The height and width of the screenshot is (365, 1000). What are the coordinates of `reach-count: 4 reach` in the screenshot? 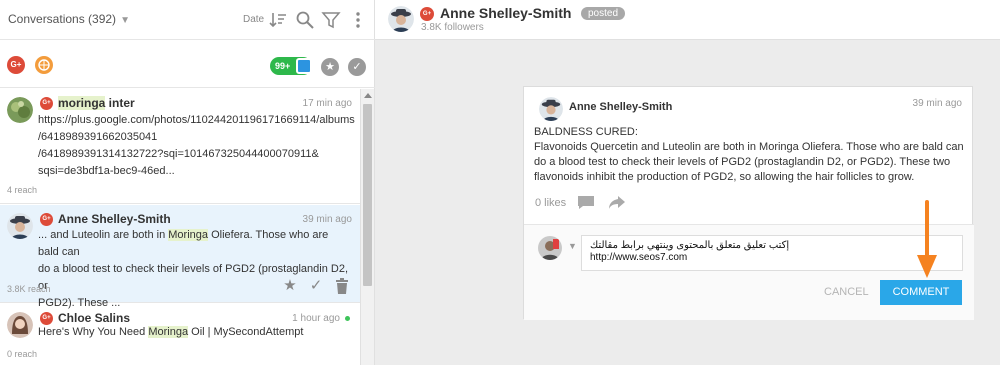 It's located at (22, 190).